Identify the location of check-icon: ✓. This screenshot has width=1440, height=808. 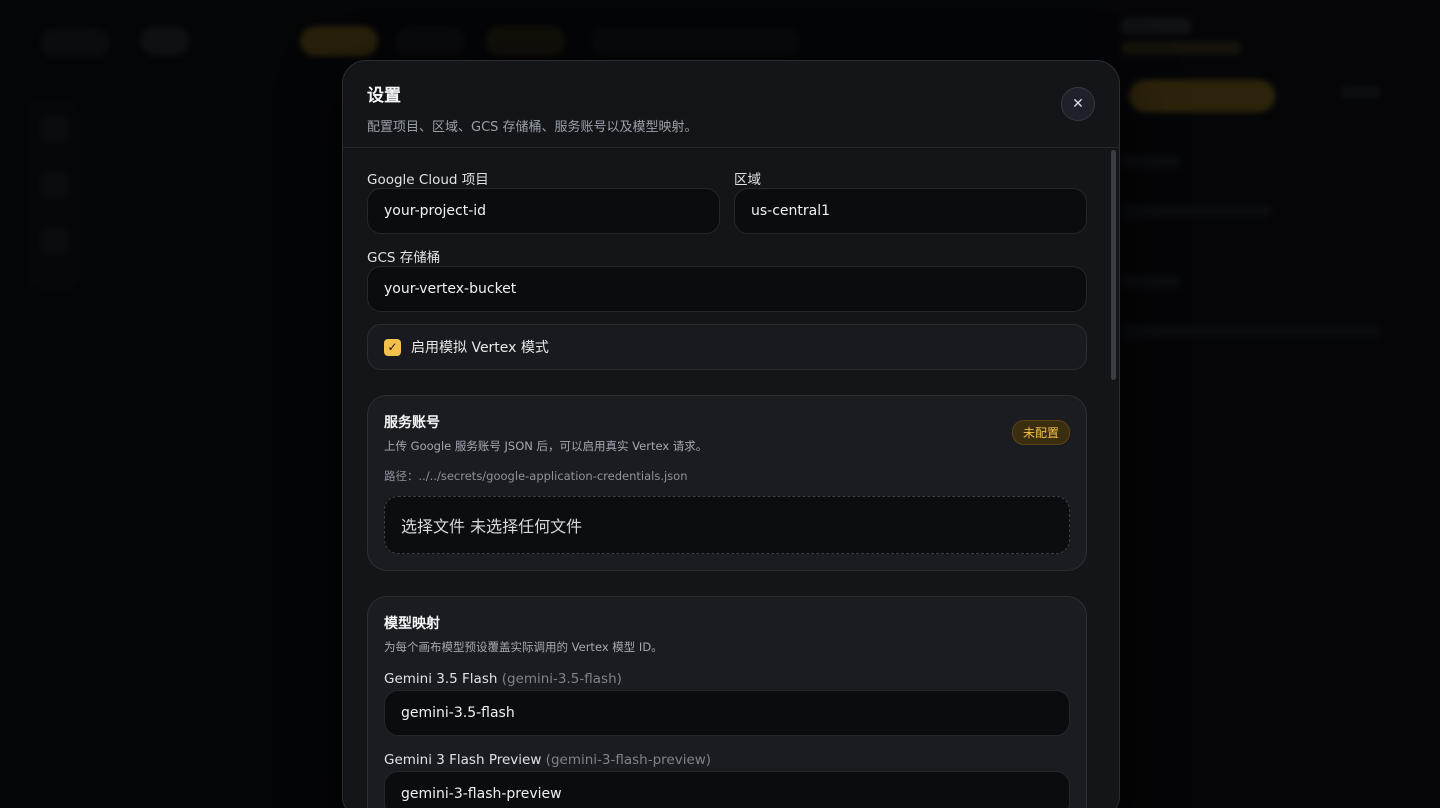
(392, 347).